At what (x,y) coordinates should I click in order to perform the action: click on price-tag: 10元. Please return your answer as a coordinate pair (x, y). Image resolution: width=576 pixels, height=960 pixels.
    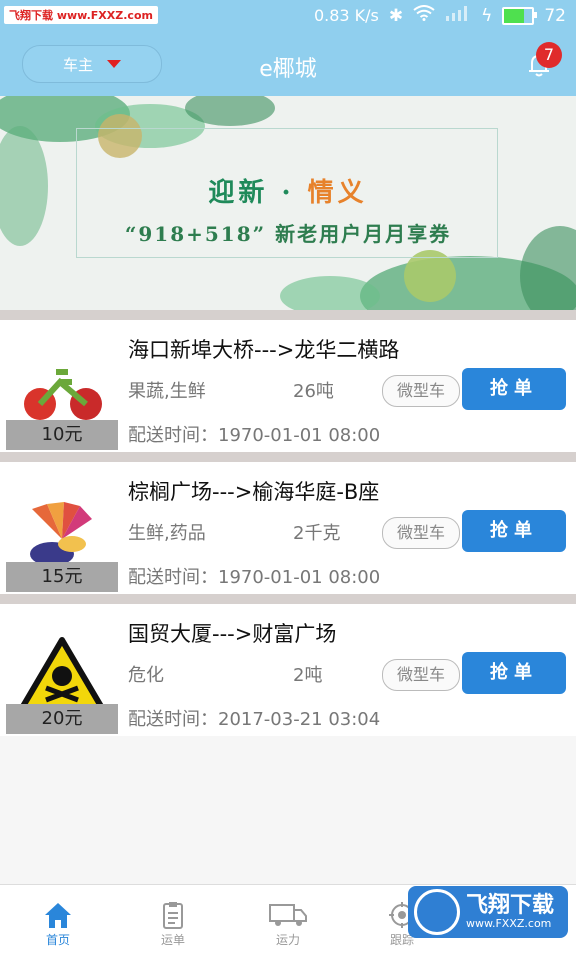
    Looking at the image, I should click on (62, 435).